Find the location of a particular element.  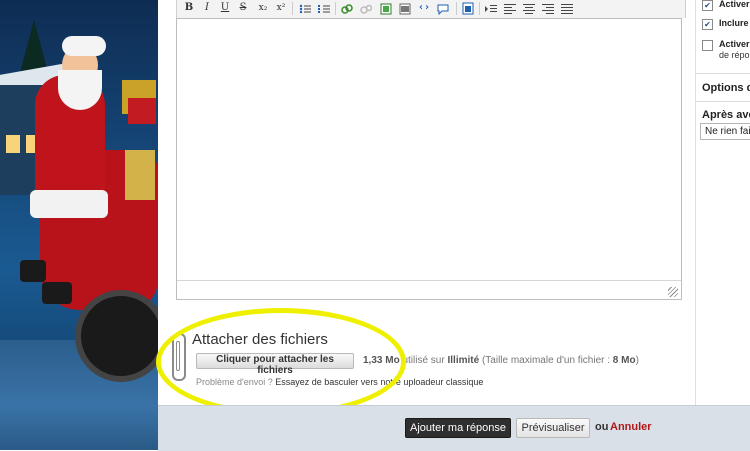

image-icon is located at coordinates (386, 9).